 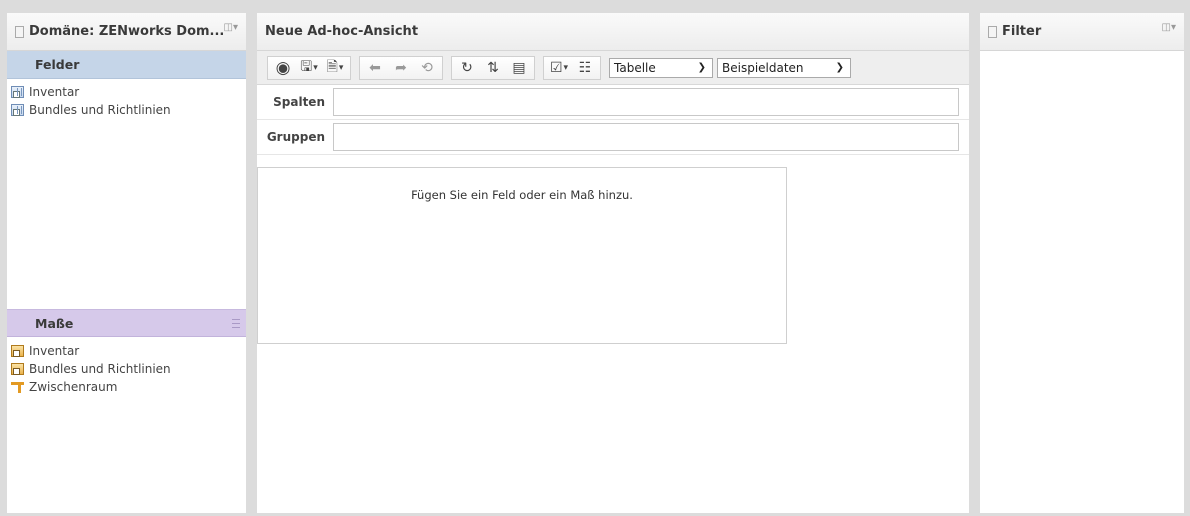 I want to click on groups-label: Gruppen, so click(x=295, y=137).